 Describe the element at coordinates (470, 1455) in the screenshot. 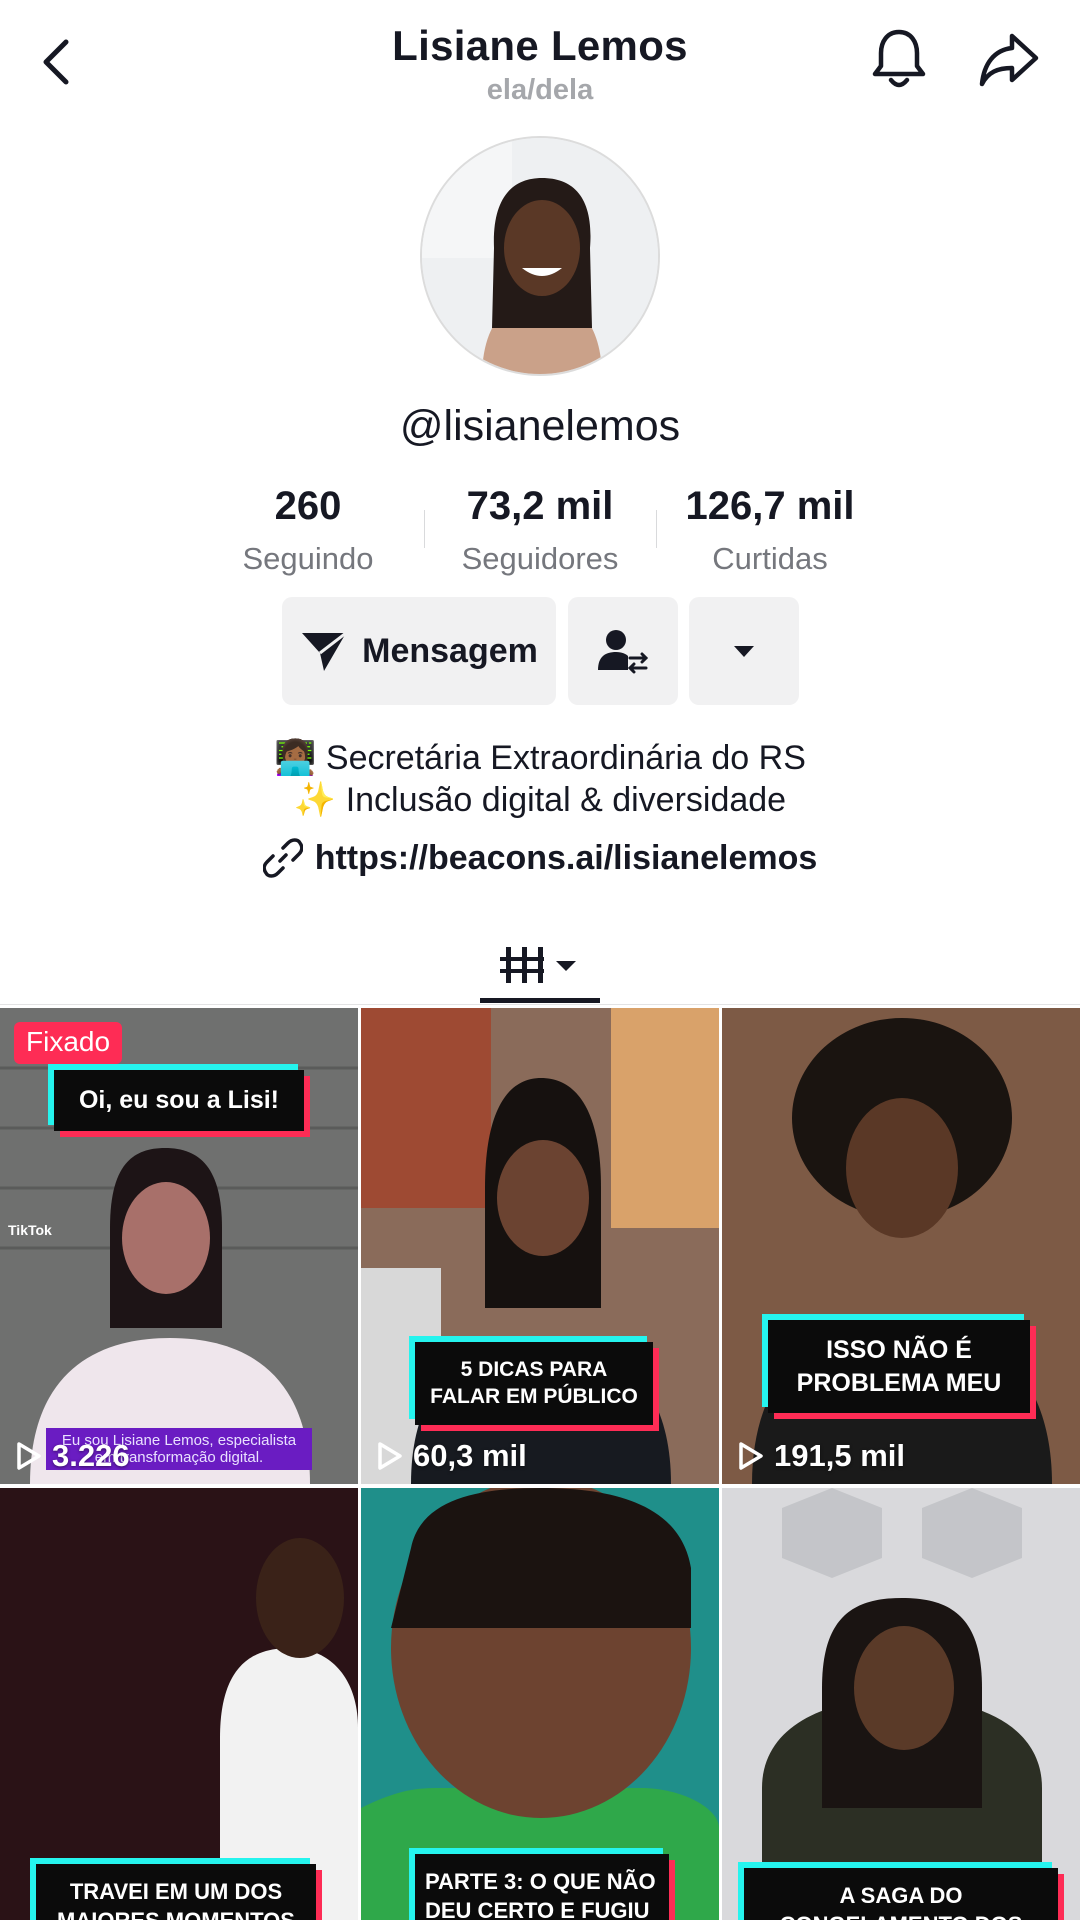

I see `video-views-count: 60,3 mil` at that location.